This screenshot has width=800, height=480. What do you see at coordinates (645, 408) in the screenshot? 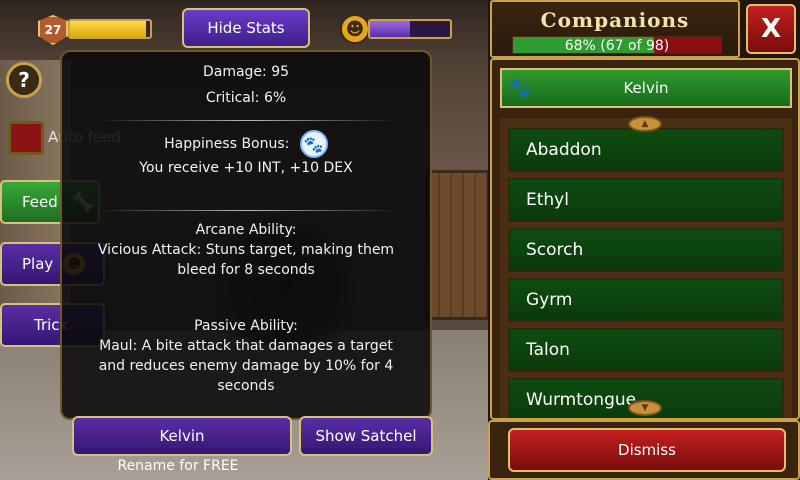
I see `scroll-down-arrow: ▼` at bounding box center [645, 408].